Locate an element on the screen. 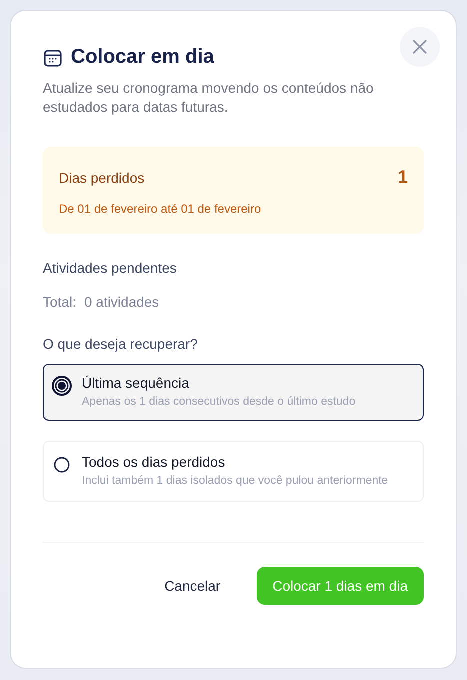 The width and height of the screenshot is (467, 680). option-description: Apenas os 1 dias consecutivos desde o último estudo is located at coordinates (219, 402).